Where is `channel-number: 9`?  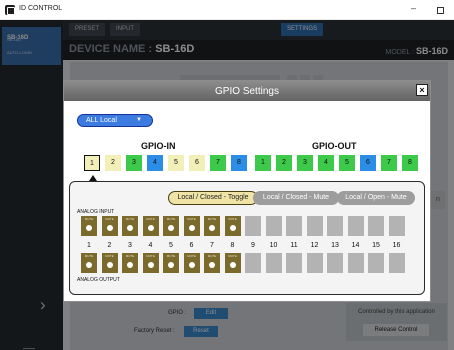 channel-number: 9 is located at coordinates (253, 245).